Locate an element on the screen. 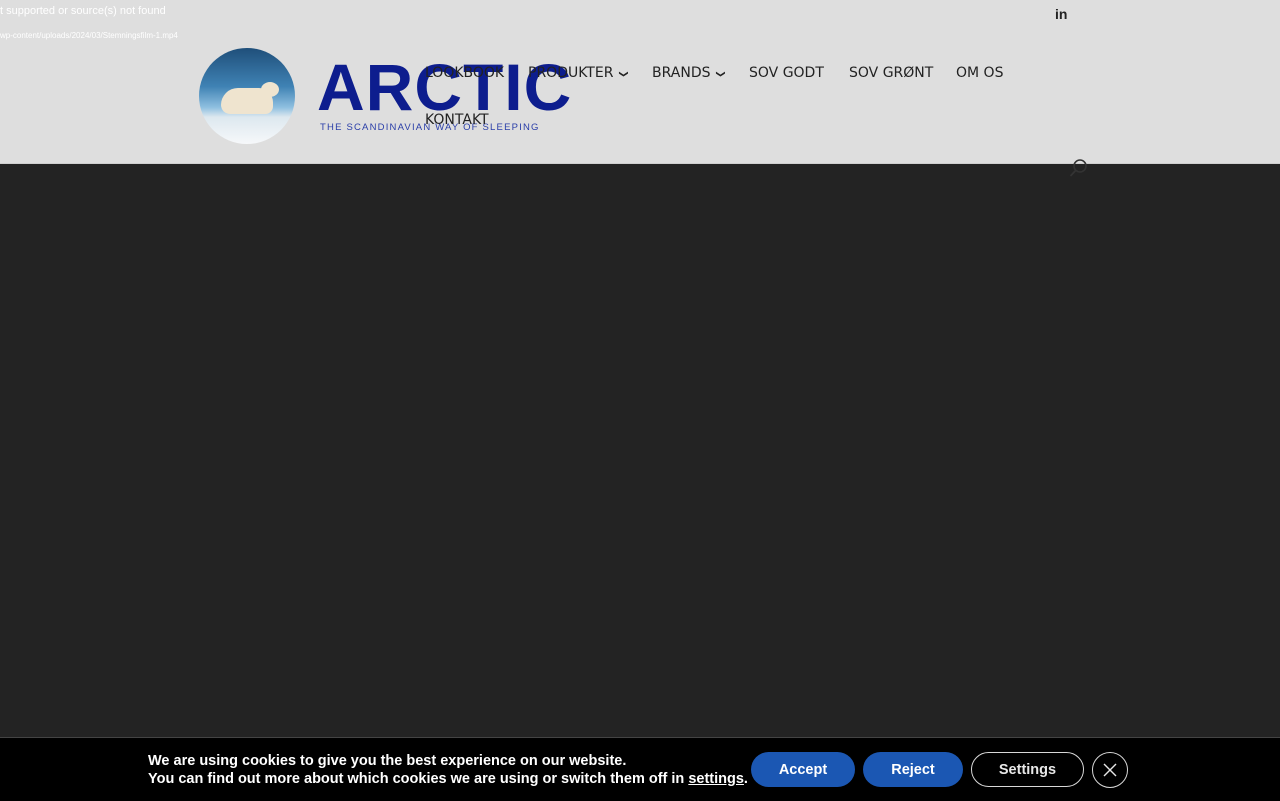 The height and width of the screenshot is (801, 1280). nav-item-produkter: PRODUKTER ❯ is located at coordinates (578, 73).